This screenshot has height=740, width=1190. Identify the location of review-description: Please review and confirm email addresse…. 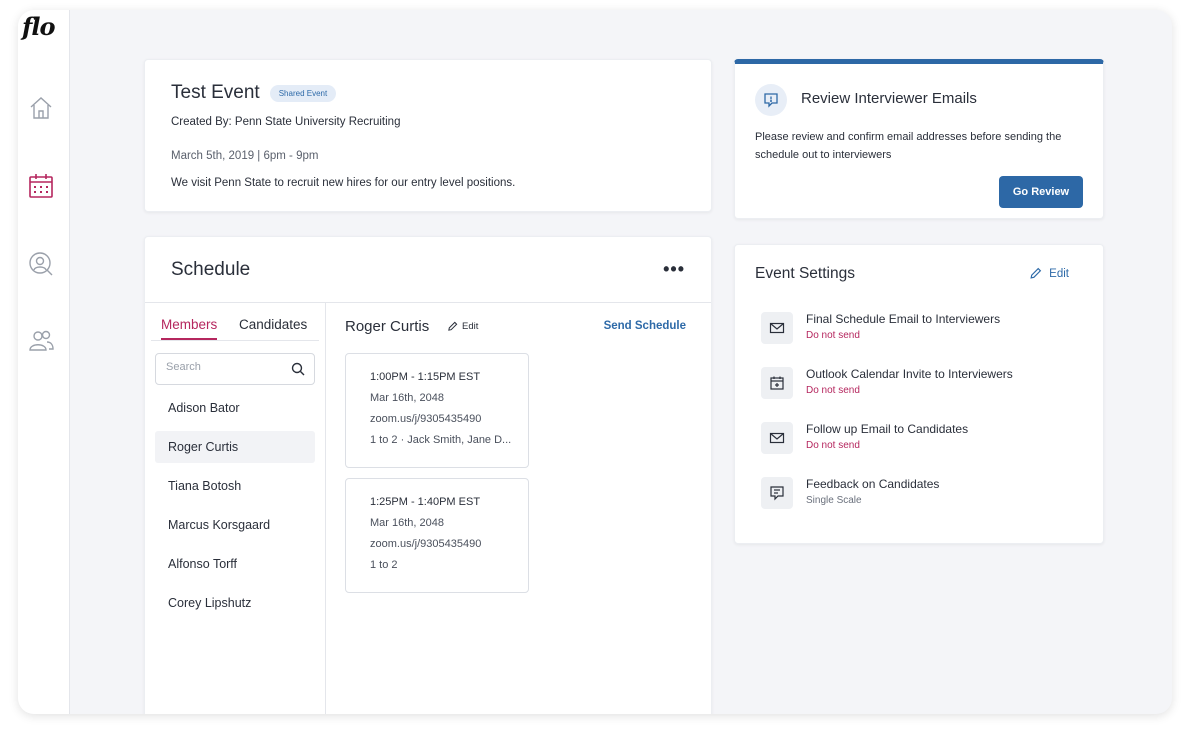
(908, 146).